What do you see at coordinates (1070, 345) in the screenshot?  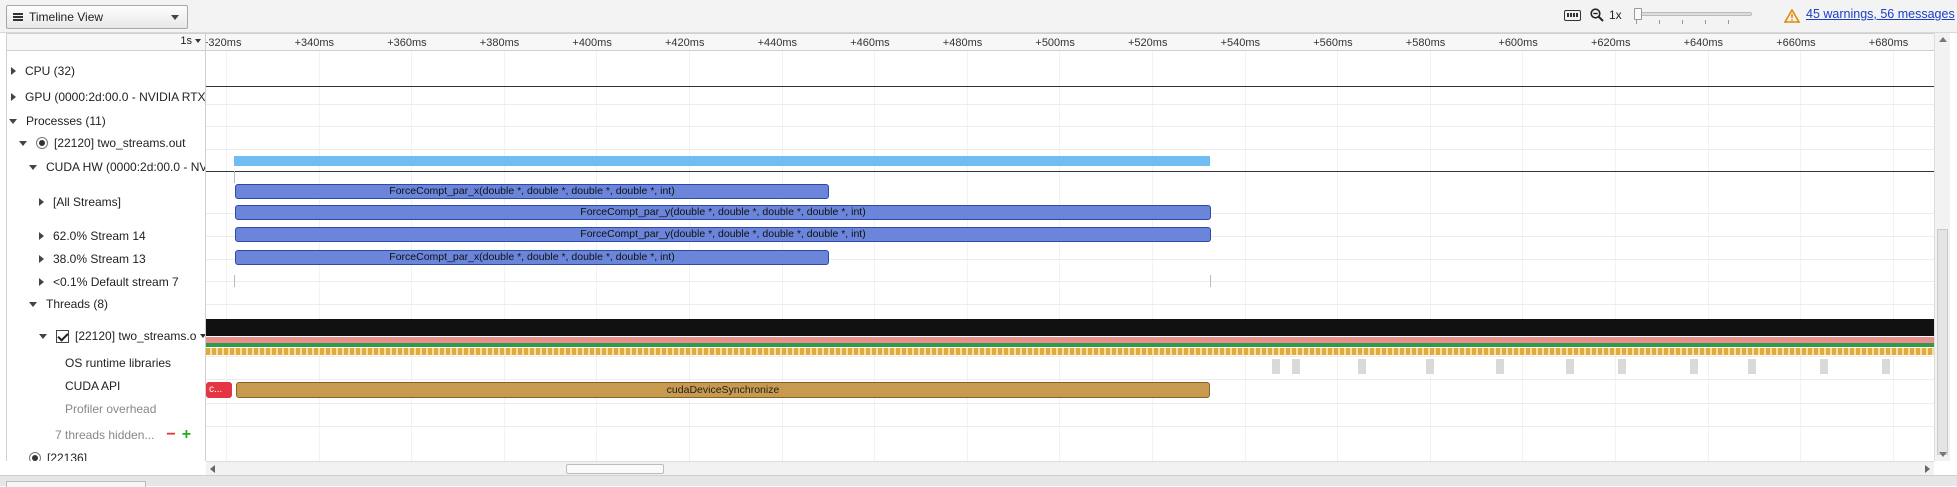 I see `thread-running-strip` at bounding box center [1070, 345].